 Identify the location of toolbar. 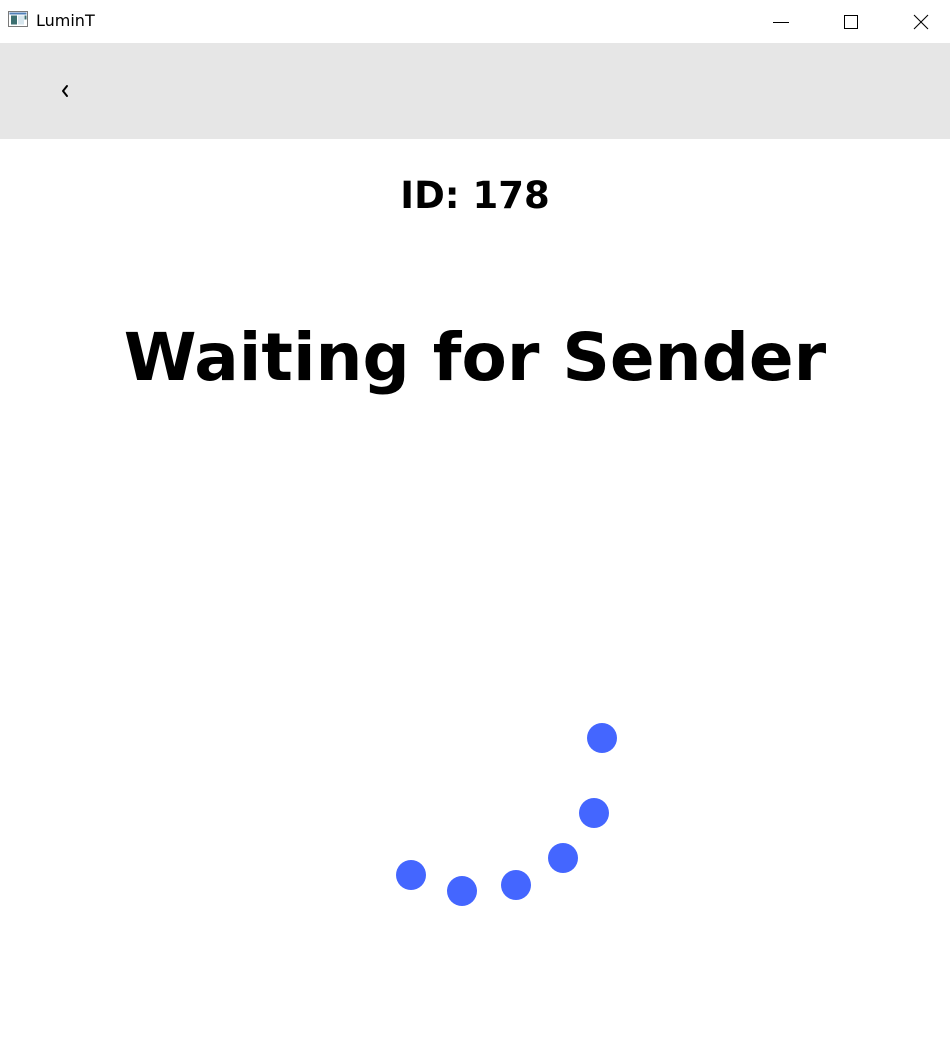
(475, 91).